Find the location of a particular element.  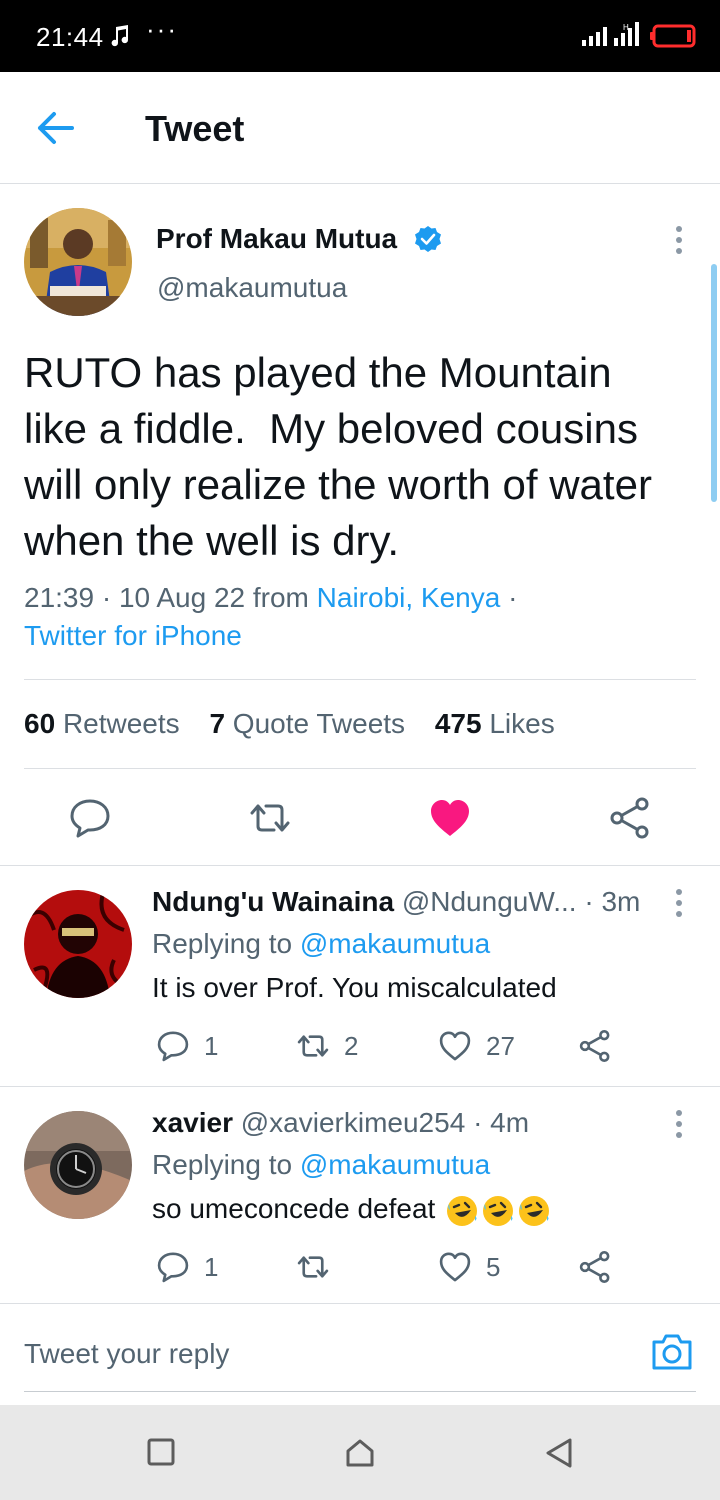

reply-like-button: 5 is located at coordinates (469, 1267).